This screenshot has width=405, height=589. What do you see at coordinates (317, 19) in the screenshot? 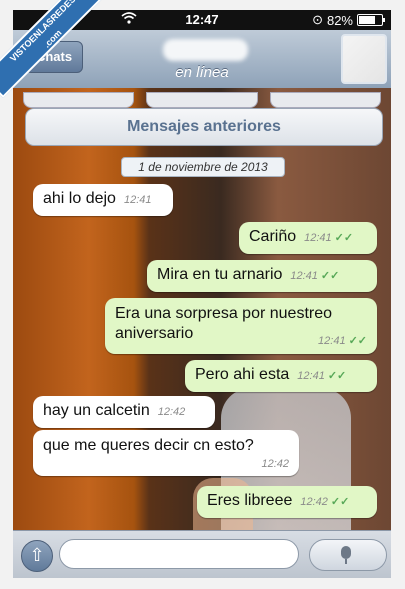
I see `rotation-lock-icon: ⊙` at bounding box center [317, 19].